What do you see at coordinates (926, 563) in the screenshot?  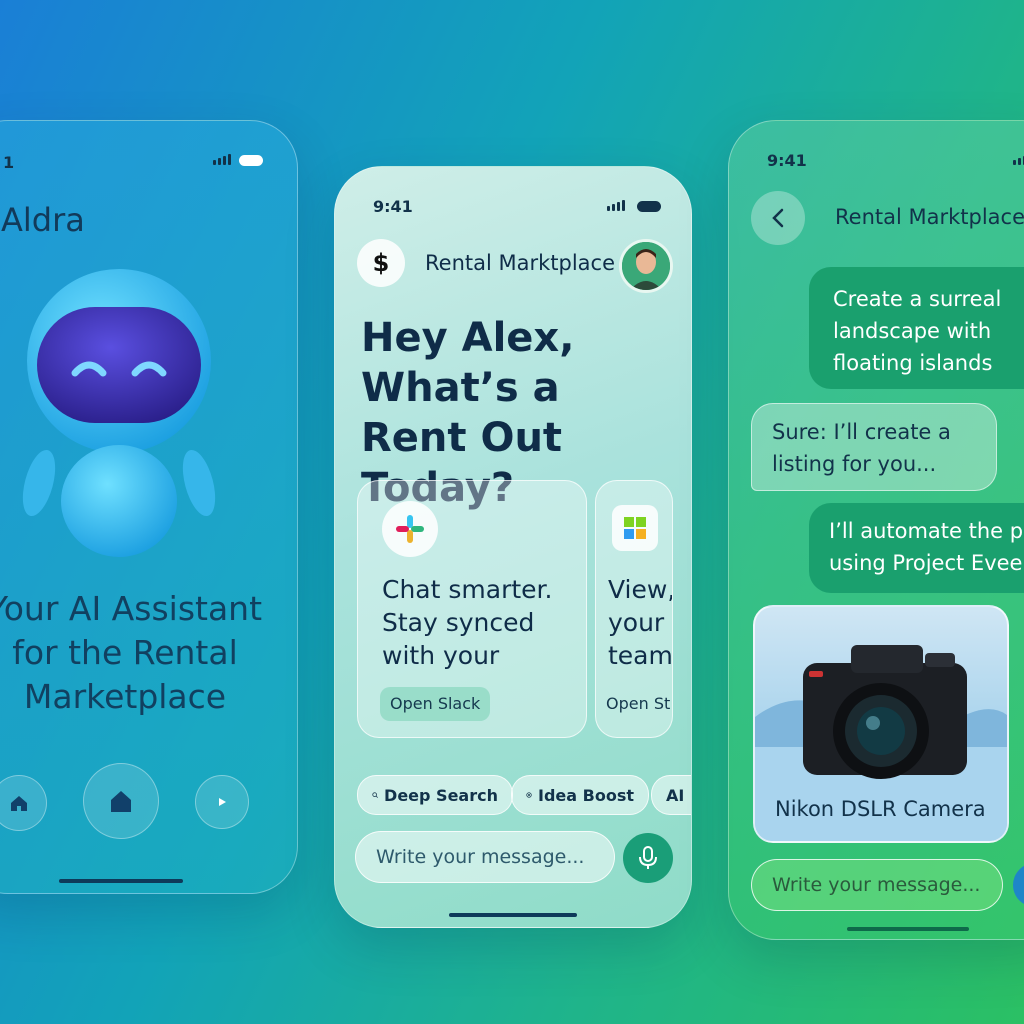 I see `message-line: using Project Evee` at bounding box center [926, 563].